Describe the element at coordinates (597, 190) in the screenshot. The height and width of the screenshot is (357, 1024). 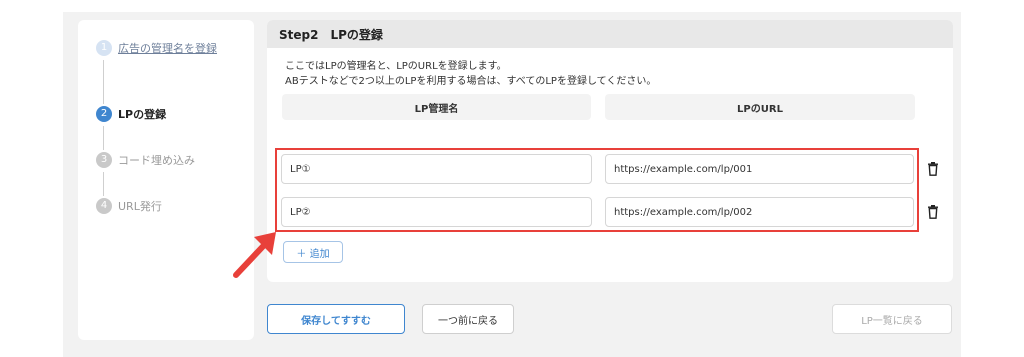
I see `rows-highlight-box` at that location.